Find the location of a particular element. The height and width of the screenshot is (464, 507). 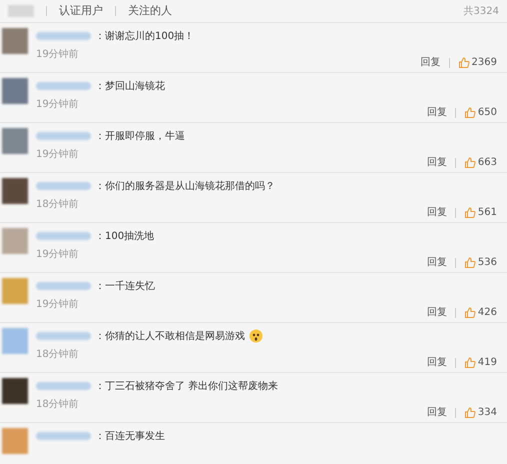

total-count: 共3324 is located at coordinates (481, 11).